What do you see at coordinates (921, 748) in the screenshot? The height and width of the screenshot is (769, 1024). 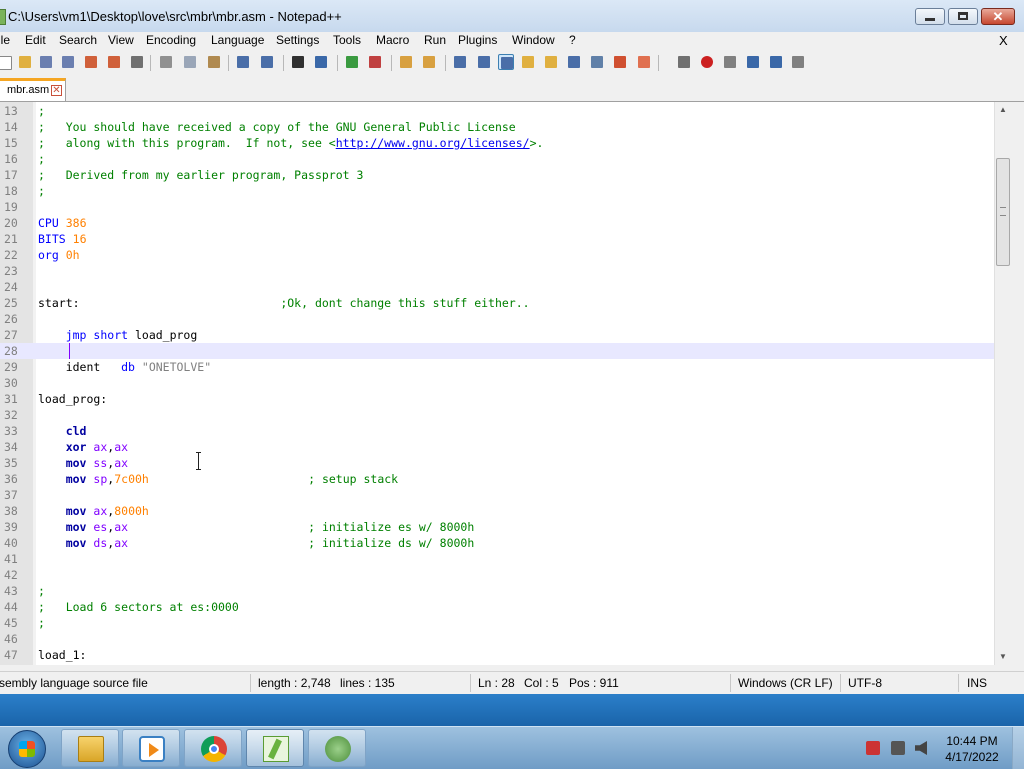 I see `volume-icon` at bounding box center [921, 748].